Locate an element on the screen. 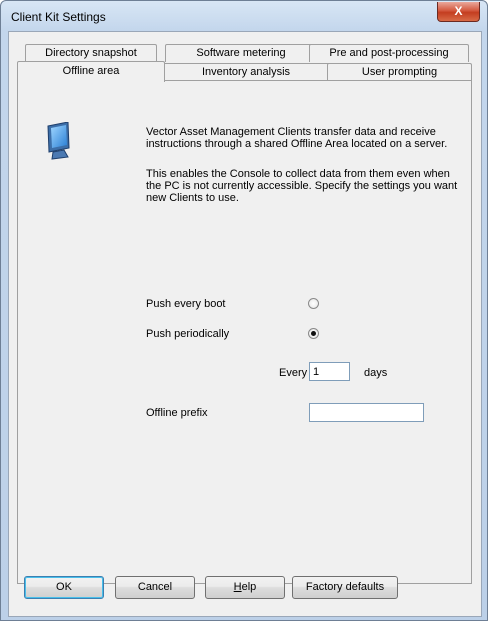 The width and height of the screenshot is (488, 621). tab-pre-post-processing: Pre and post-processing is located at coordinates (389, 53).